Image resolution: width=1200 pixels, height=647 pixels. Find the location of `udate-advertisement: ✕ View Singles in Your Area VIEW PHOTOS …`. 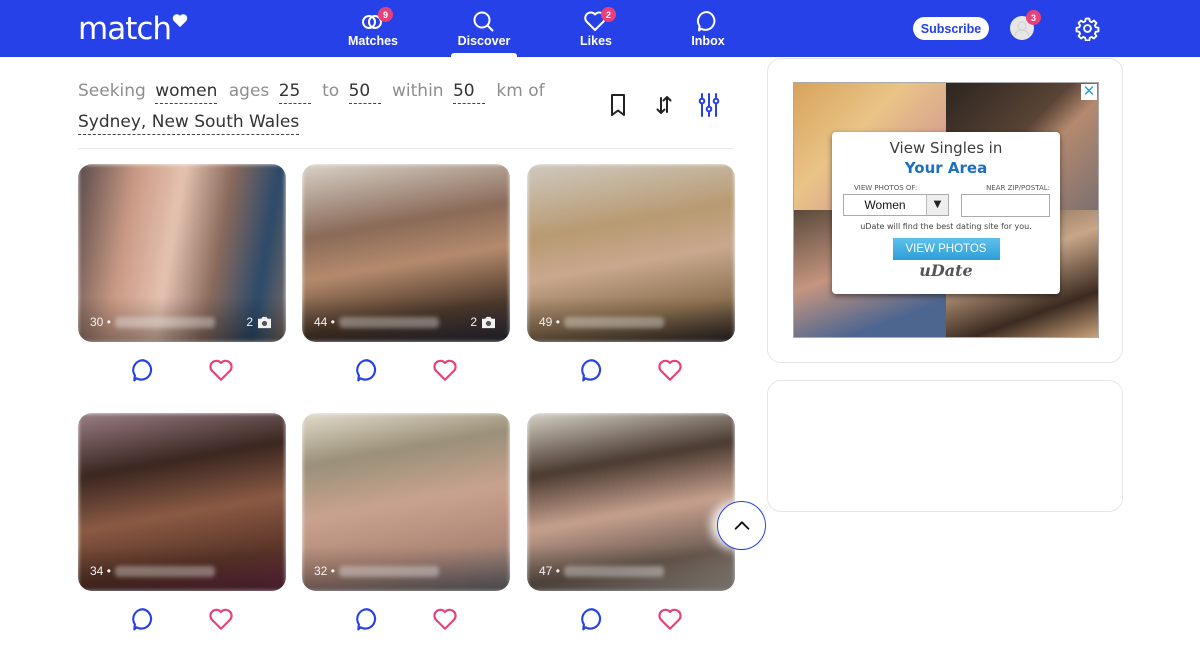

udate-advertisement: ✕ View Singles in Your Area VIEW PHOTOS … is located at coordinates (946, 210).